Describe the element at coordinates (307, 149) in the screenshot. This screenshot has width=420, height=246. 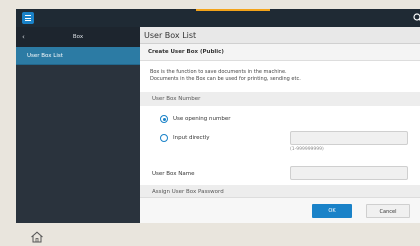
I see `range-hint: (1-999999999)` at that location.